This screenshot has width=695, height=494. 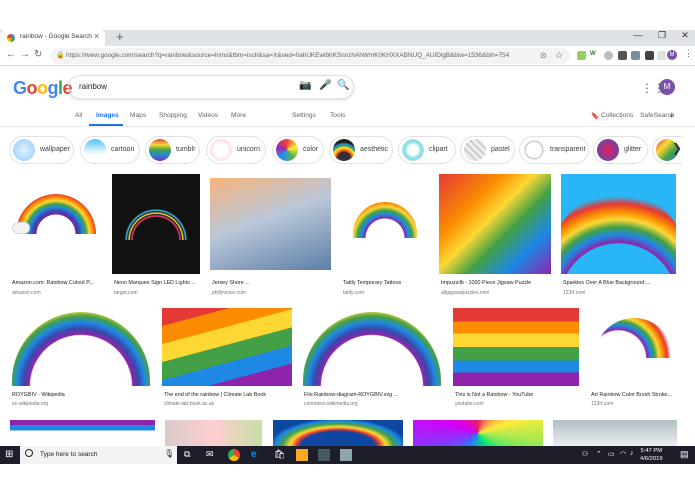 I want to click on tab-images: Images, so click(x=107, y=115).